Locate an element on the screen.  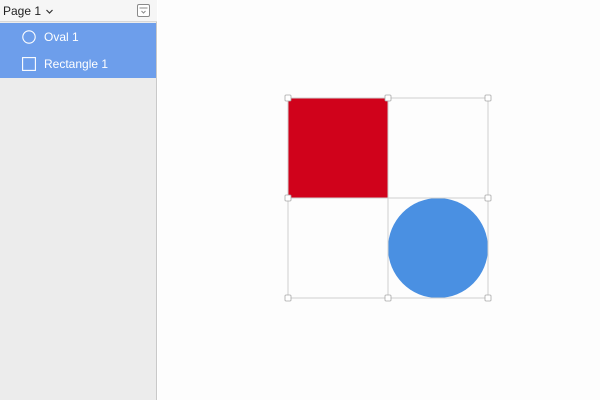
resize-handle-top-center is located at coordinates (388, 98).